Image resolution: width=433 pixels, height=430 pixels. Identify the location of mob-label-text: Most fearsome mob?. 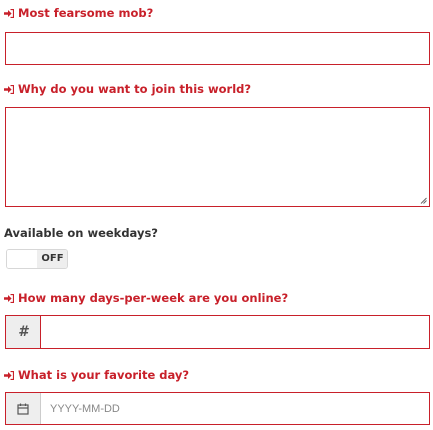
(86, 13).